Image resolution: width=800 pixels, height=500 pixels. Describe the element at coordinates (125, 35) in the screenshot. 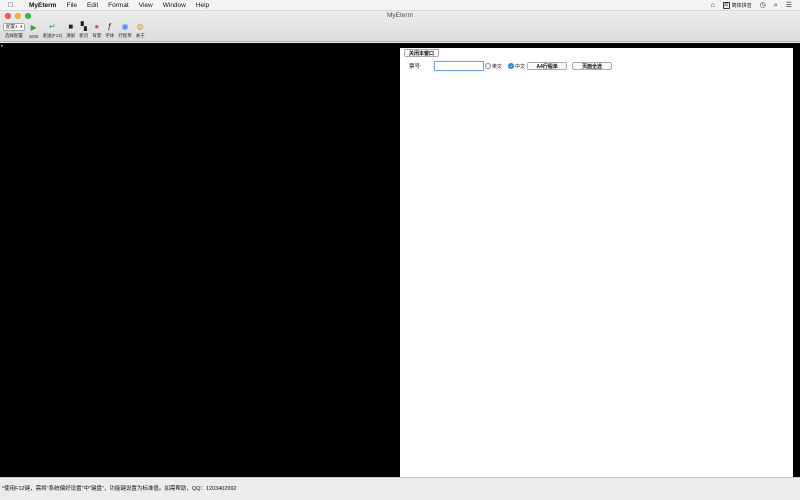

I see `toolbar-button-label: 行程单` at that location.